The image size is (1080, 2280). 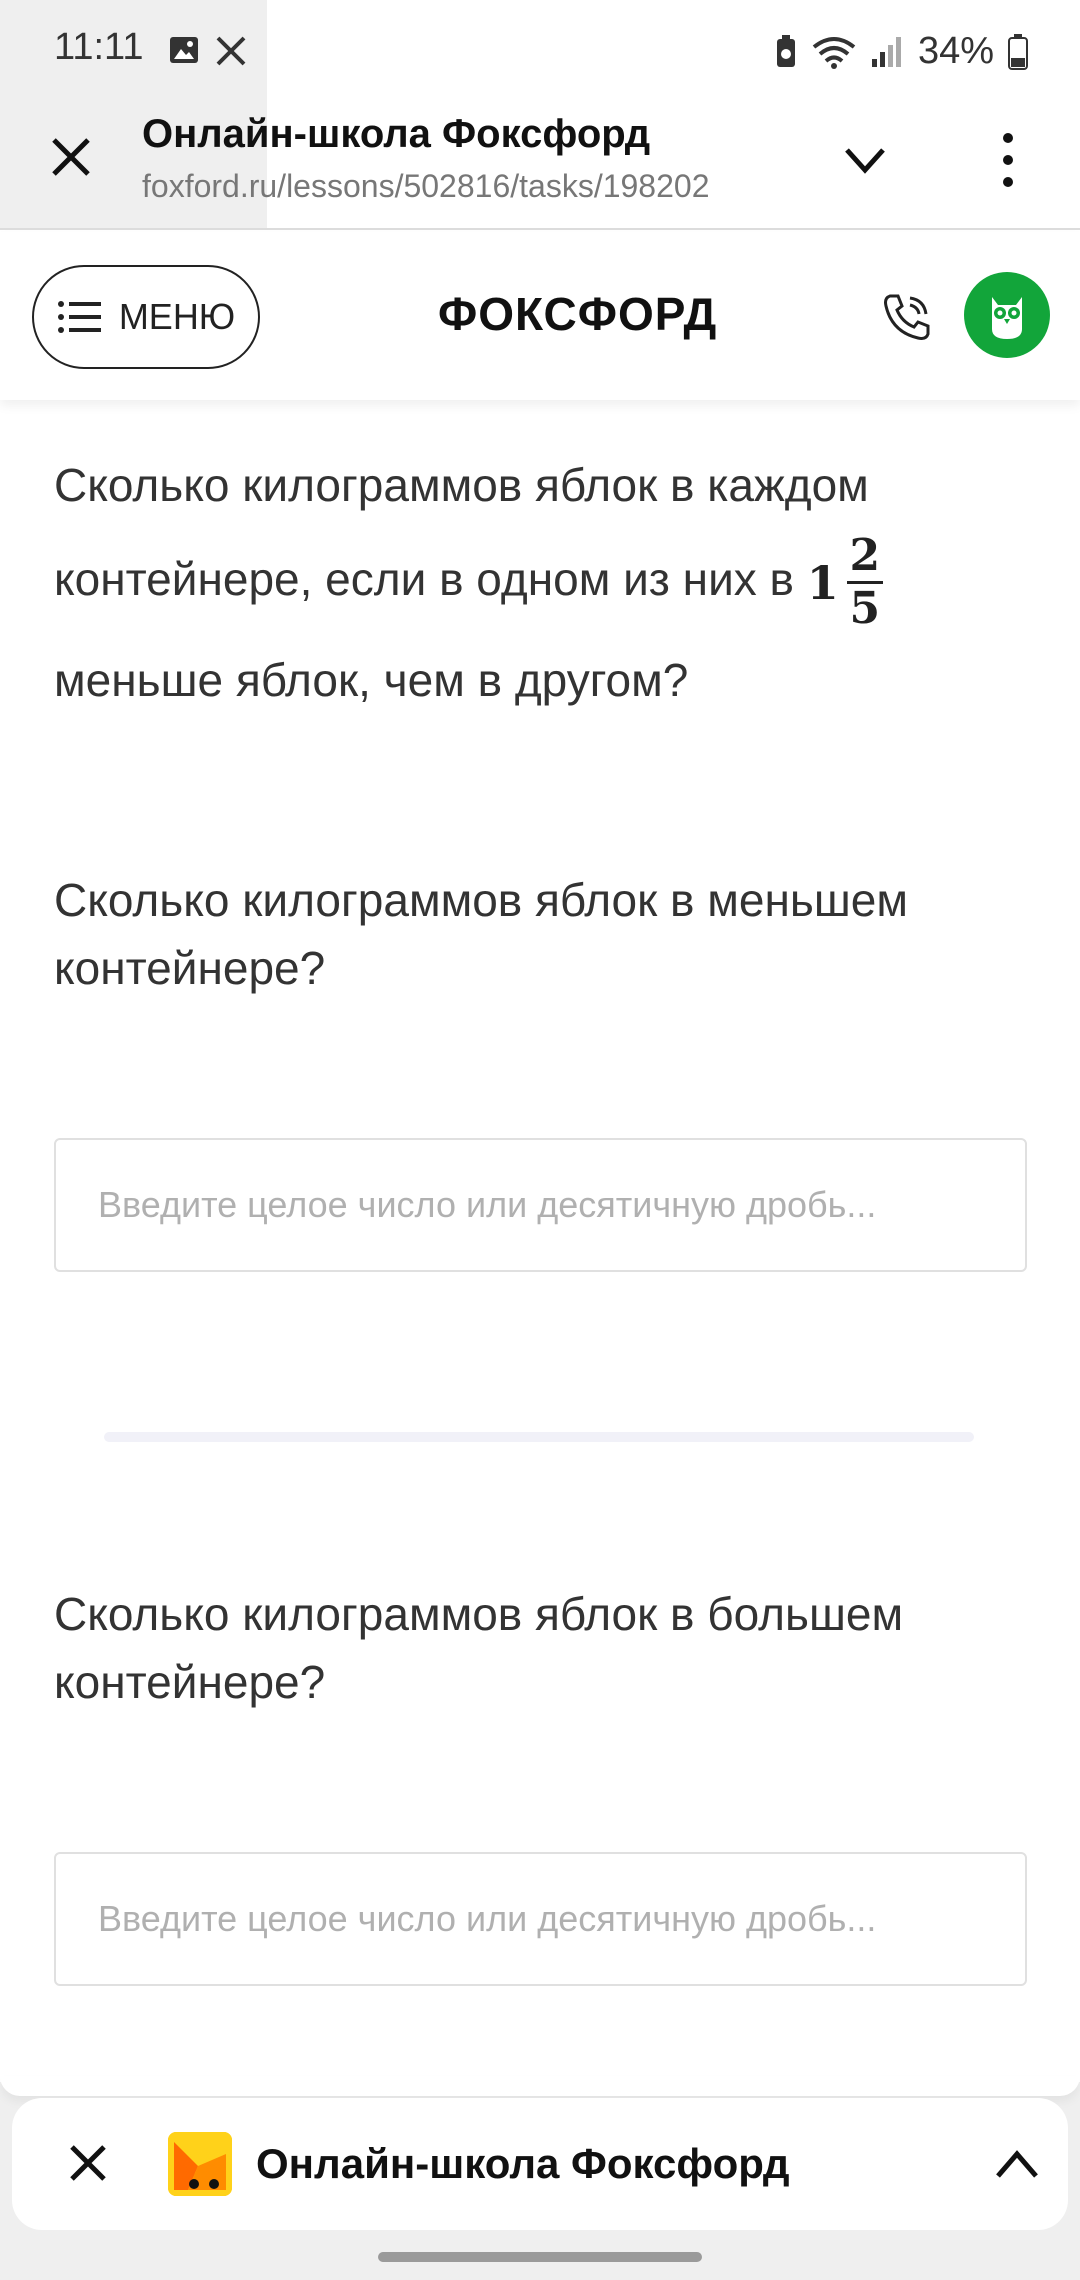 I want to click on phone-icon, so click(x=907, y=317).